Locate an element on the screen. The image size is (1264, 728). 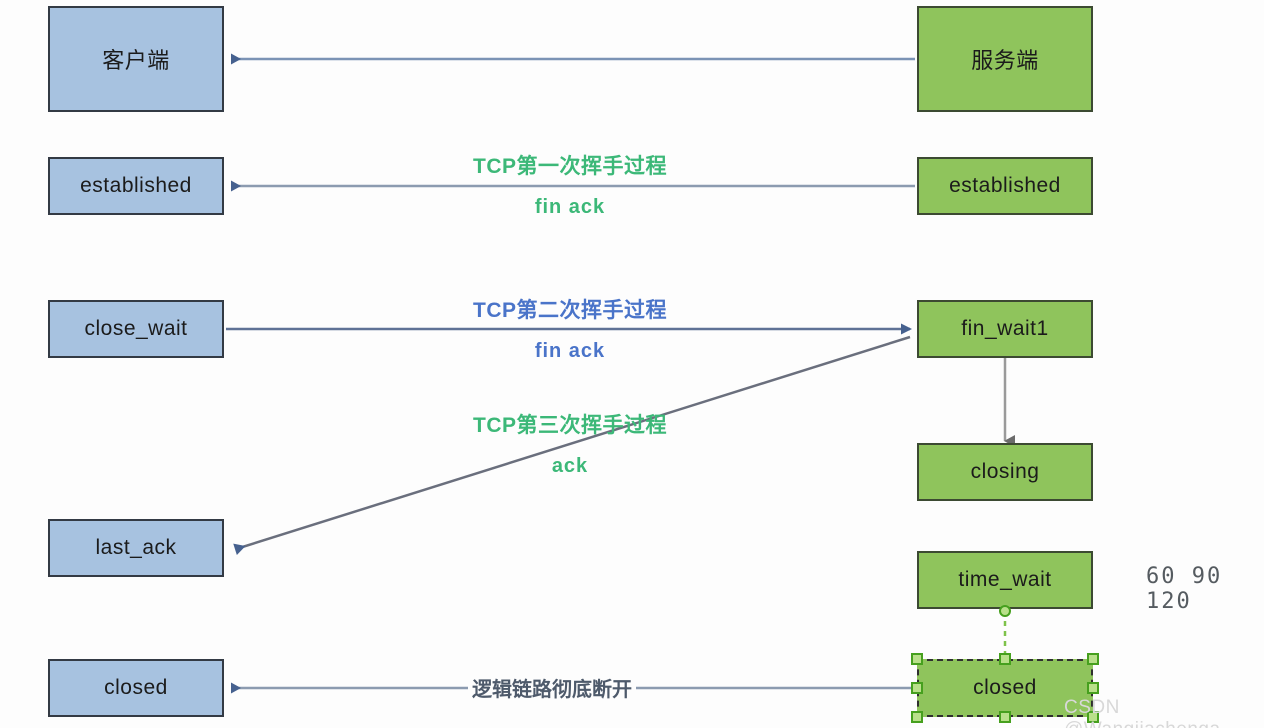
side-note-durations: 60 90 120 is located at coordinates (1205, 589).